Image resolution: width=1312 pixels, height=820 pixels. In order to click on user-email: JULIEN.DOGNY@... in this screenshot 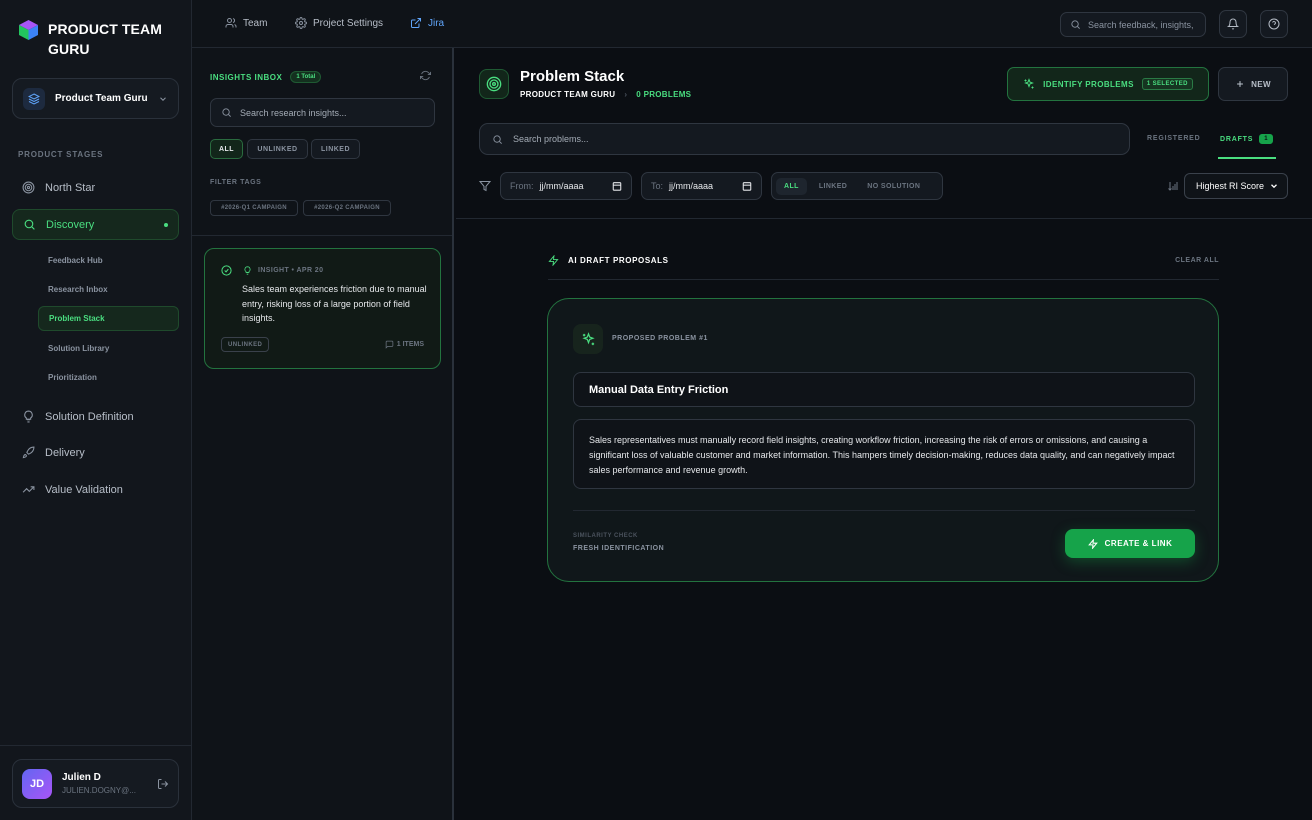, I will do `click(99, 790)`.